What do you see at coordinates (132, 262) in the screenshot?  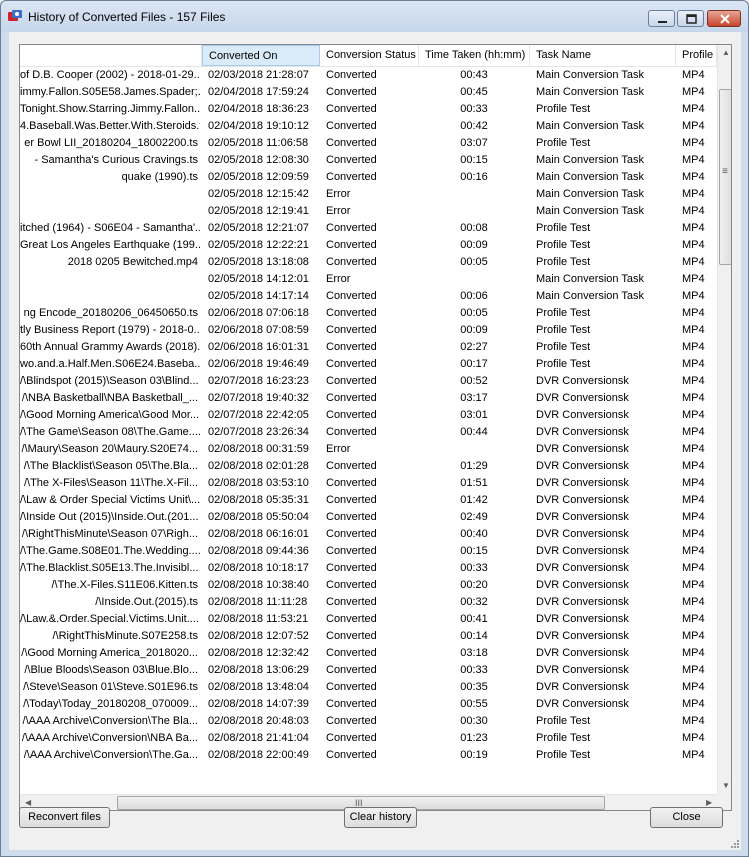 I see `file-name-cell: 2018 0205 Bewitched.mp4` at bounding box center [132, 262].